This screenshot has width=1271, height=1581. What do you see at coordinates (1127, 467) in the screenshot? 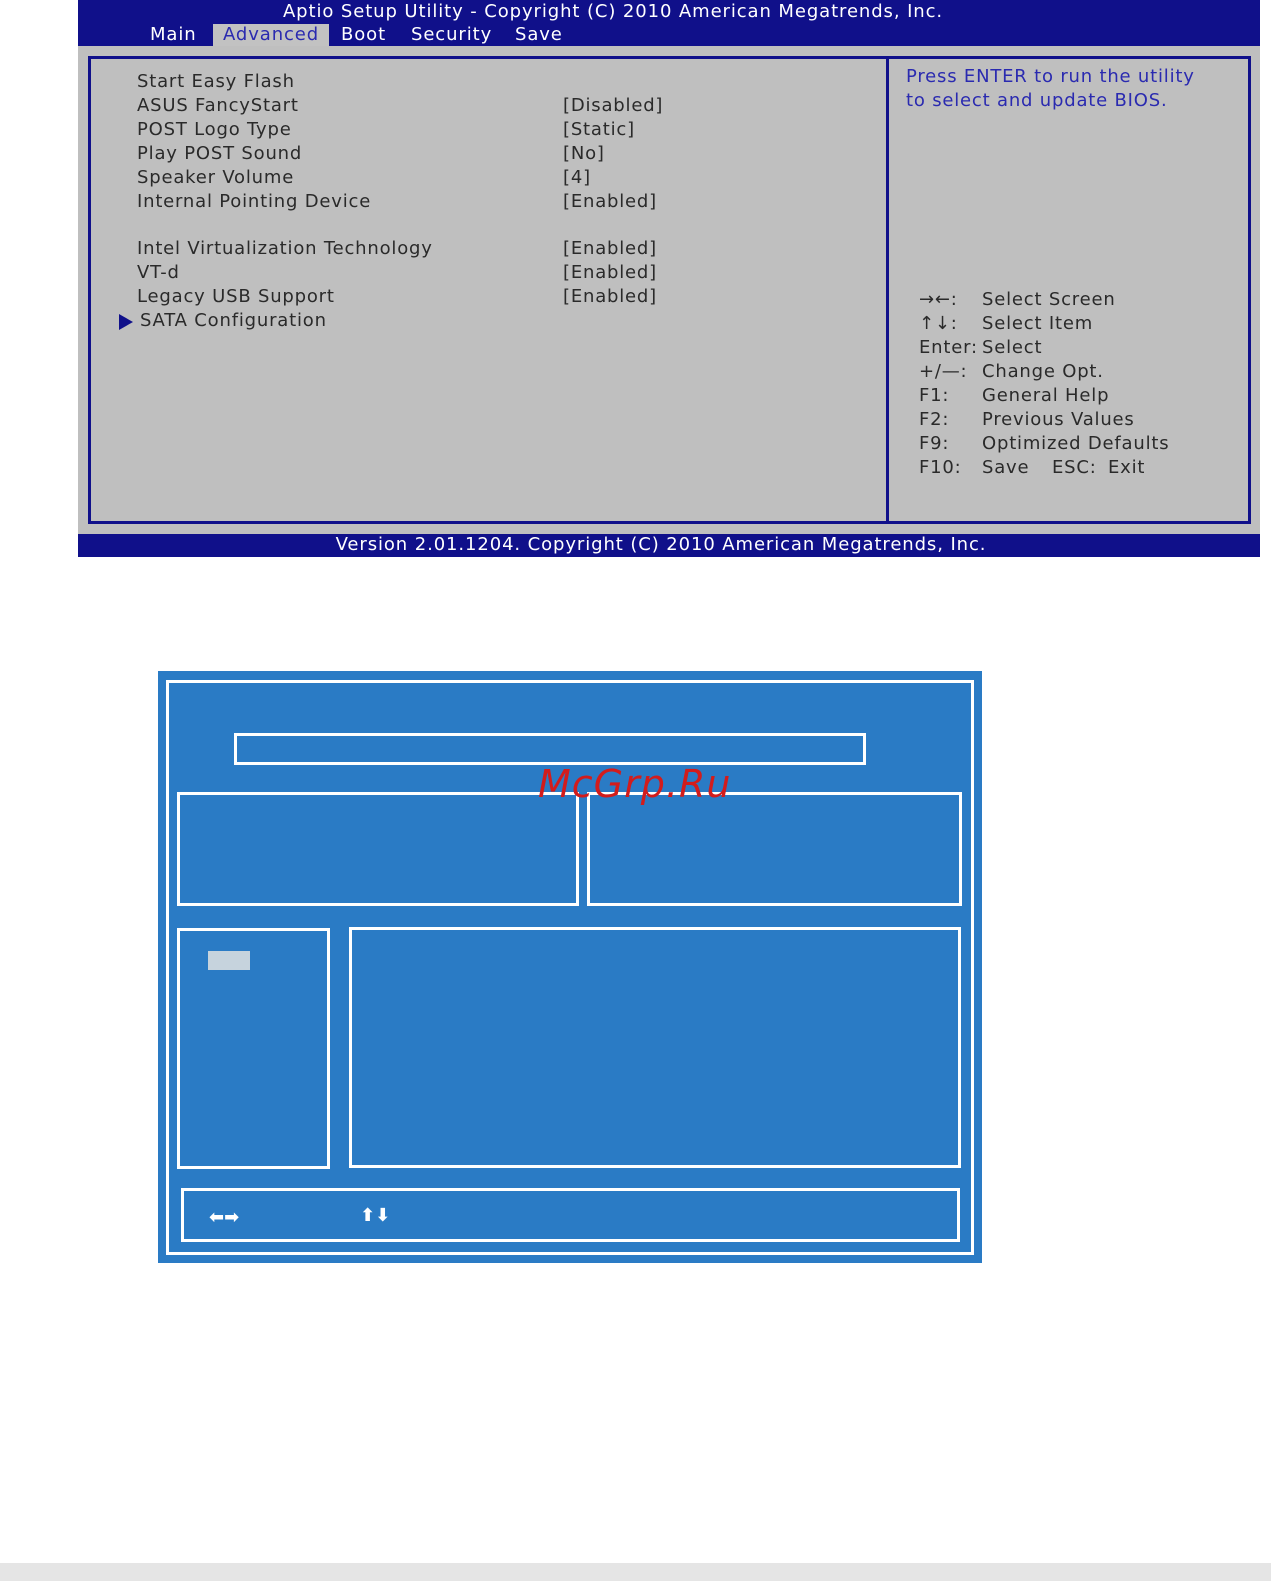
I see `key-description: Exit` at bounding box center [1127, 467].